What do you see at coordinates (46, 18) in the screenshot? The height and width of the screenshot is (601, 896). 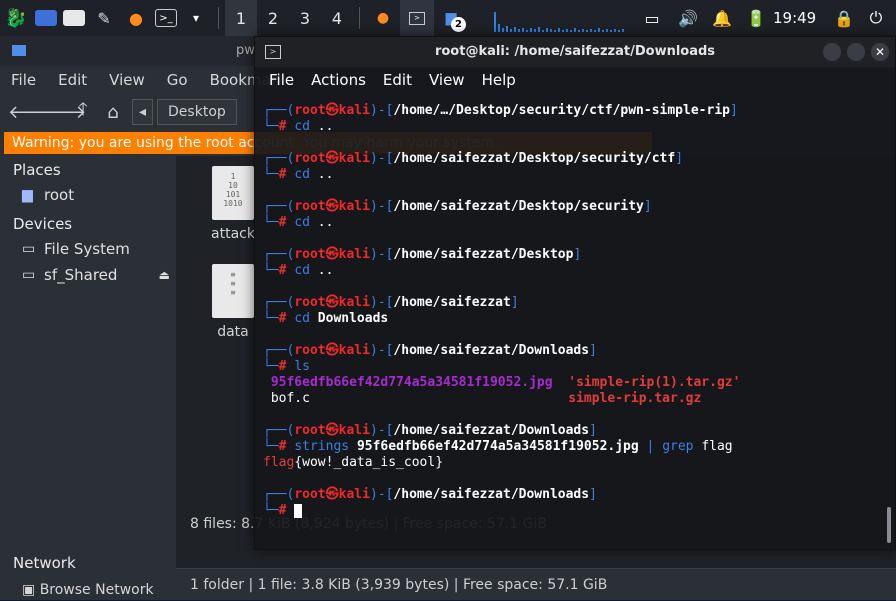 I see `show-desktop-icon` at bounding box center [46, 18].